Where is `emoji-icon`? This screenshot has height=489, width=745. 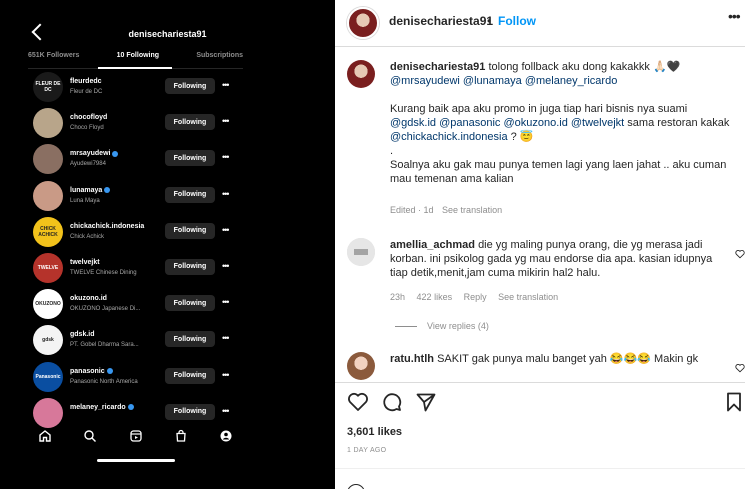 emoji-icon is located at coordinates (356, 486).